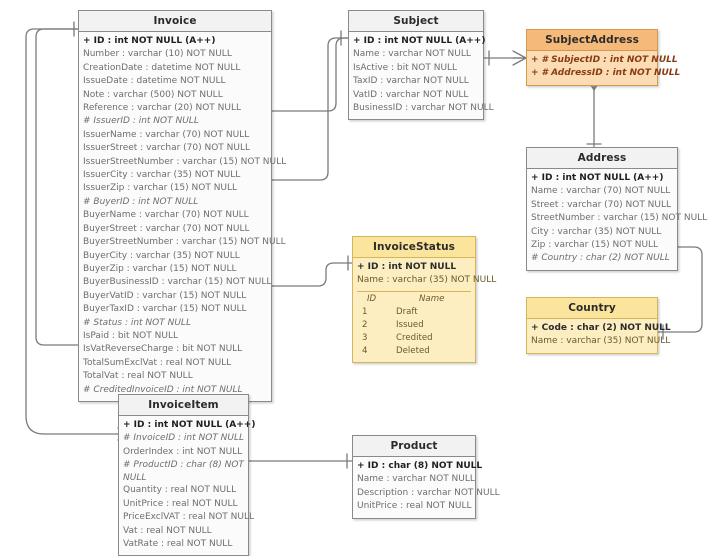 The height and width of the screenshot is (556, 728). What do you see at coordinates (157, 54) in the screenshot?
I see `attribute-row: Number : varchar (10) NOT NULL` at bounding box center [157, 54].